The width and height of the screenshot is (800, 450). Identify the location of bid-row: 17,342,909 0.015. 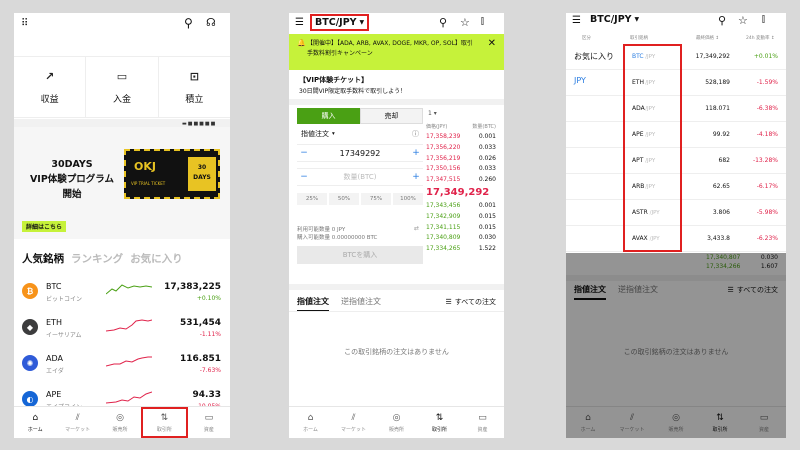
(461, 216).